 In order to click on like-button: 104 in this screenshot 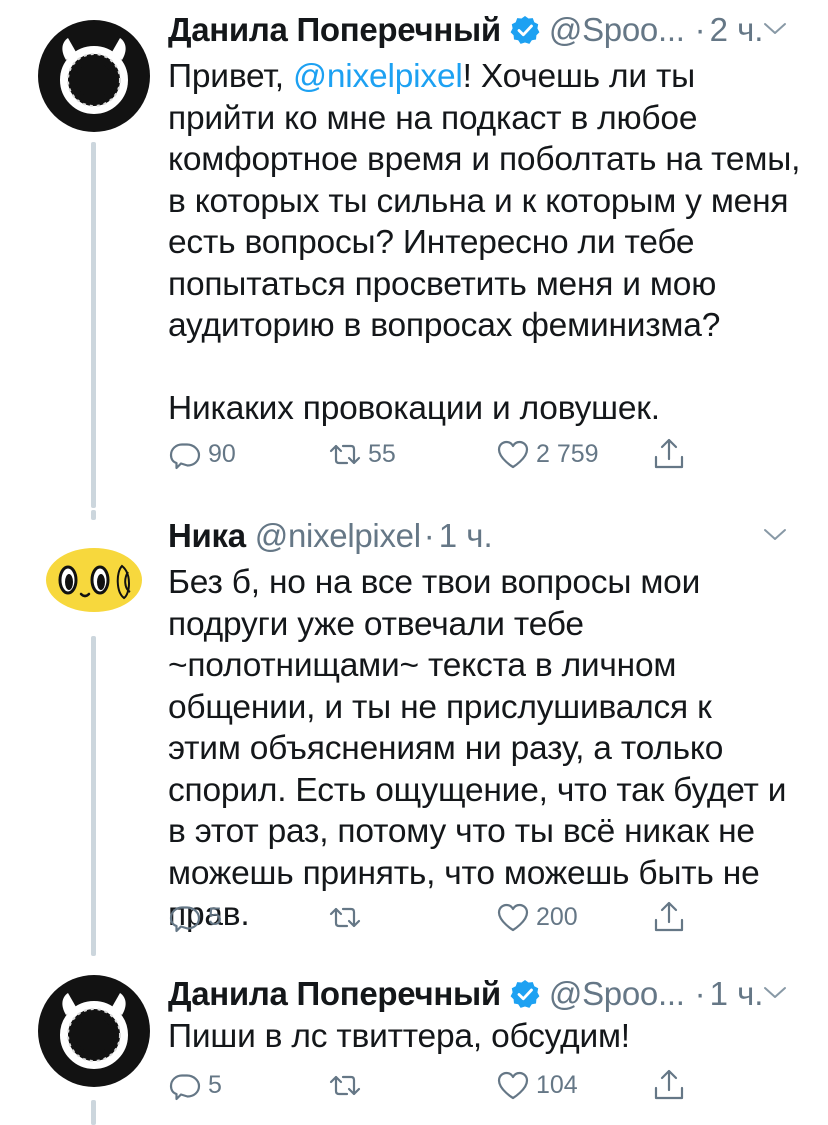, I will do `click(537, 1085)`.